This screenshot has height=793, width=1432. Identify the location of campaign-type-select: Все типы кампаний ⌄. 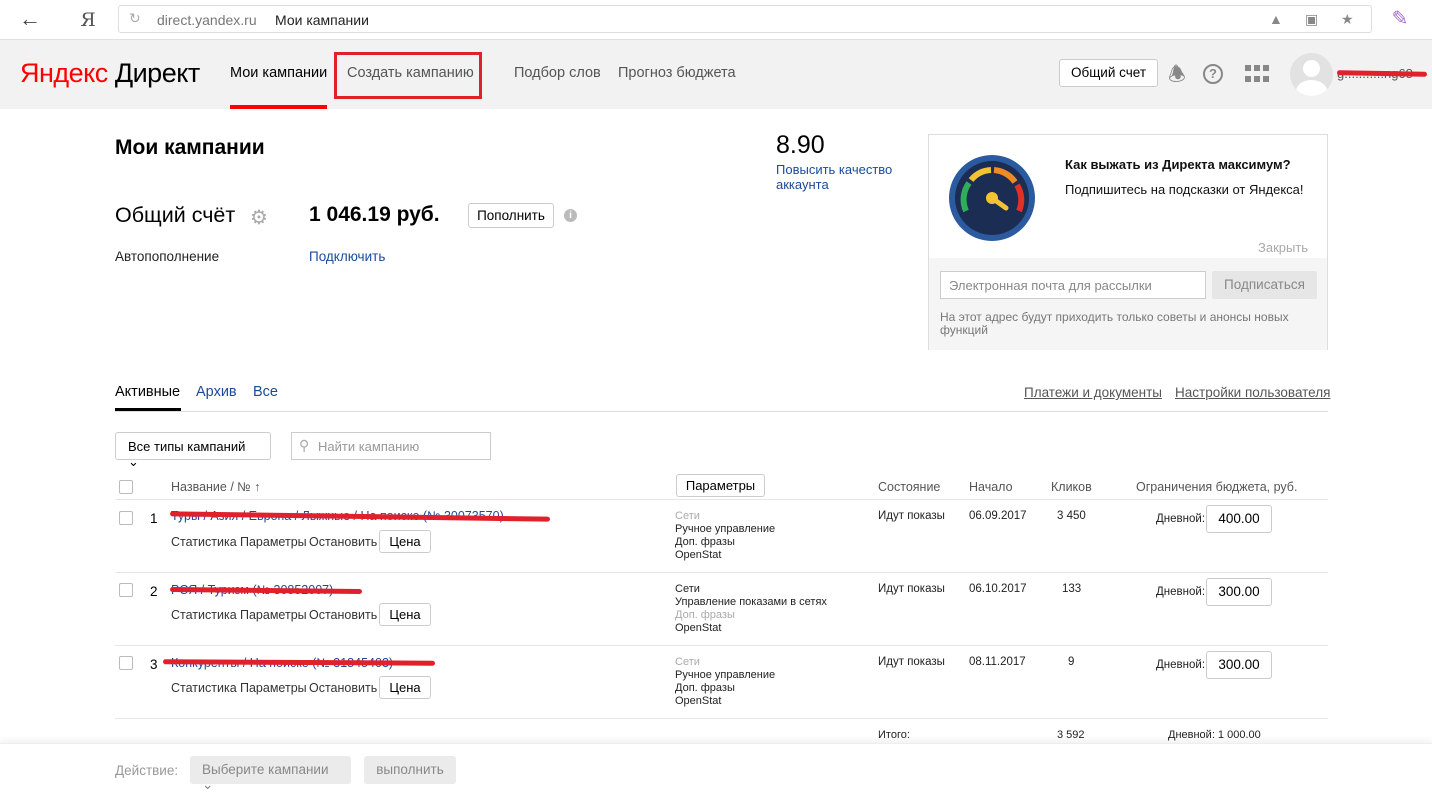
(193, 450).